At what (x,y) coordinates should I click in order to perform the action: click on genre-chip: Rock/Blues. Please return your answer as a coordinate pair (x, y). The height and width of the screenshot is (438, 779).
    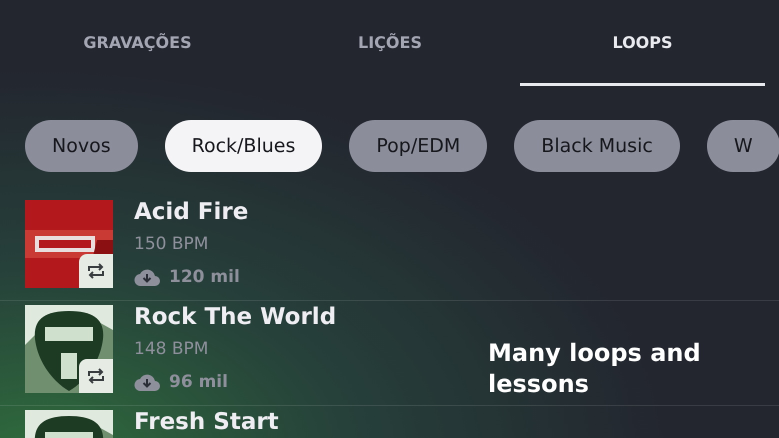
    Looking at the image, I should click on (243, 146).